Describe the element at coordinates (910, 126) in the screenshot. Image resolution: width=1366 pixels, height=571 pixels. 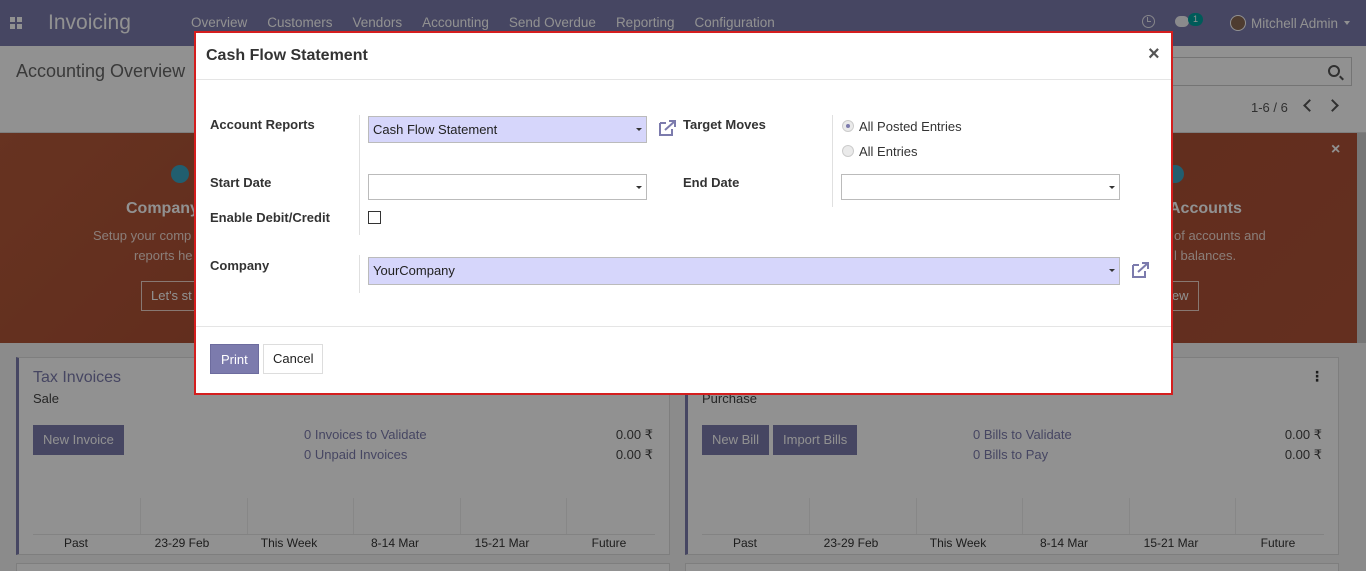
I see `radio-label-all-posted: All Posted Entries` at that location.